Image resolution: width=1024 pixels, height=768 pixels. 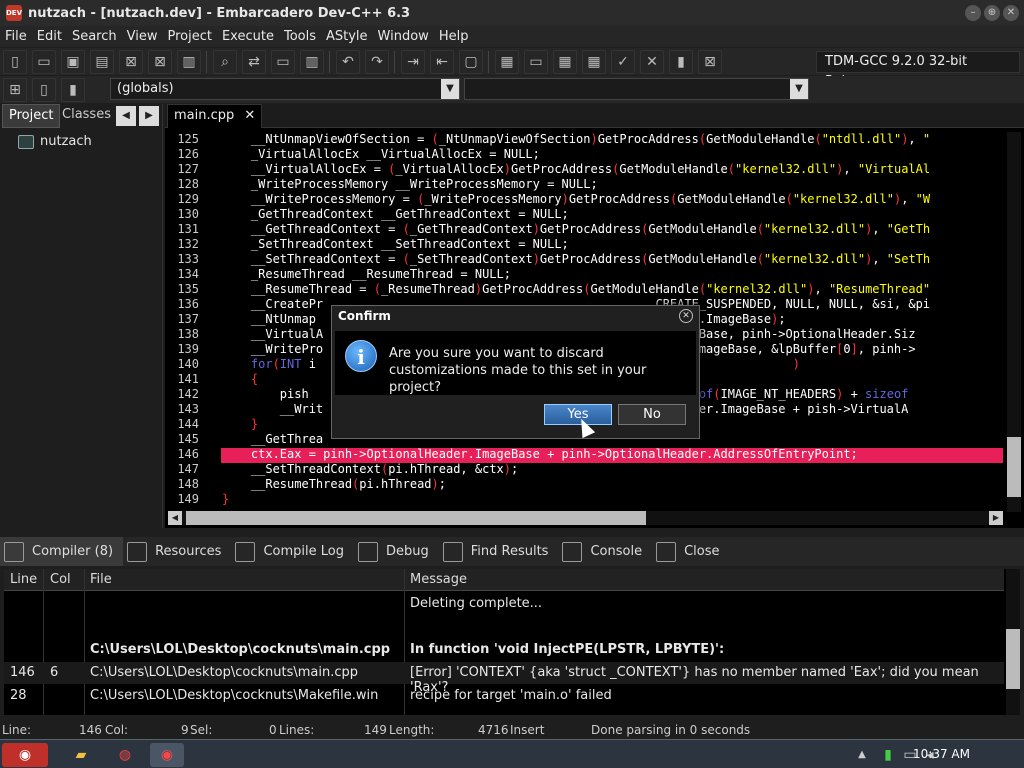 What do you see at coordinates (248, 36) in the screenshot?
I see `menu-execute: Execute` at bounding box center [248, 36].